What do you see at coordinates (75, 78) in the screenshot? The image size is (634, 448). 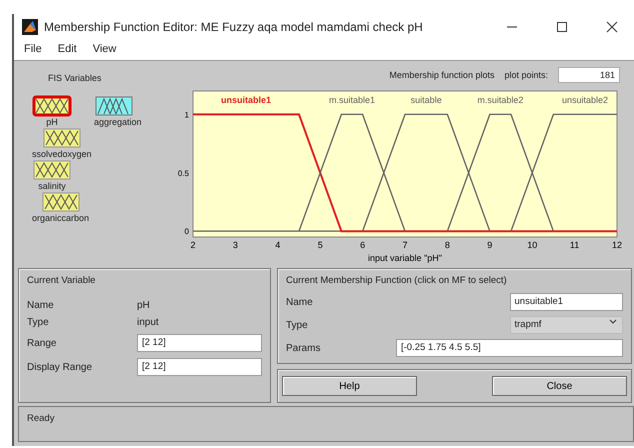 I see `section-heading: FIS Variables` at bounding box center [75, 78].